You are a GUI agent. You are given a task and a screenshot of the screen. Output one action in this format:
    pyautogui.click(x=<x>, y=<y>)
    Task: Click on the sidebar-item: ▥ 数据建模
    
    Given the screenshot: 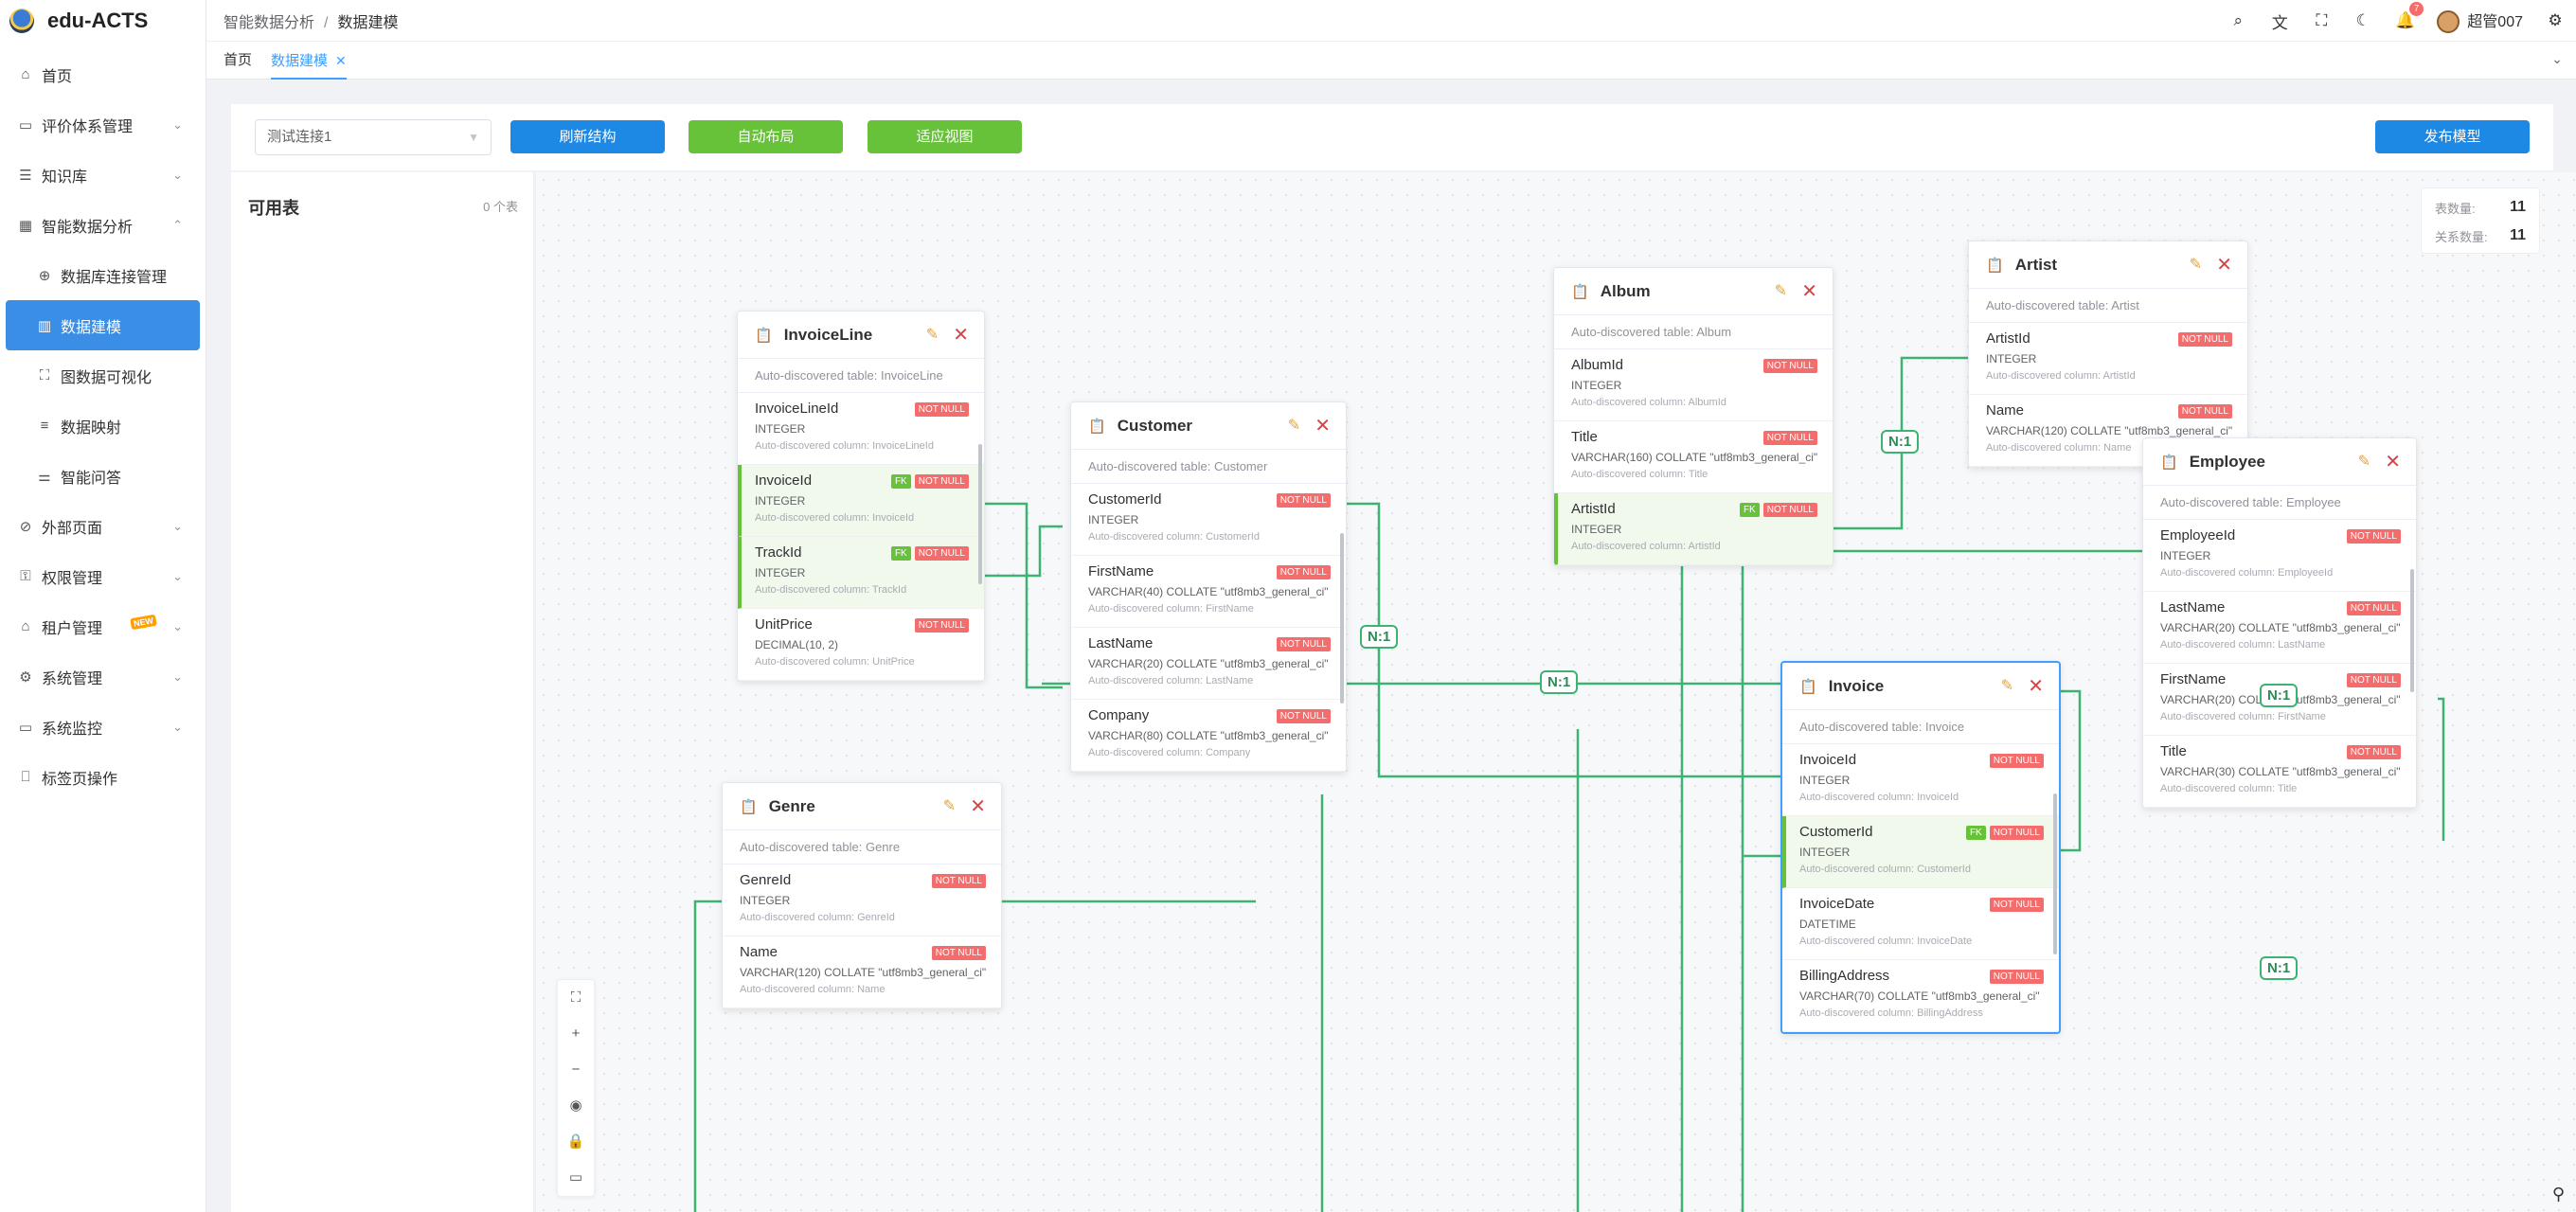 What is the action you would take?
    pyautogui.click(x=103, y=325)
    